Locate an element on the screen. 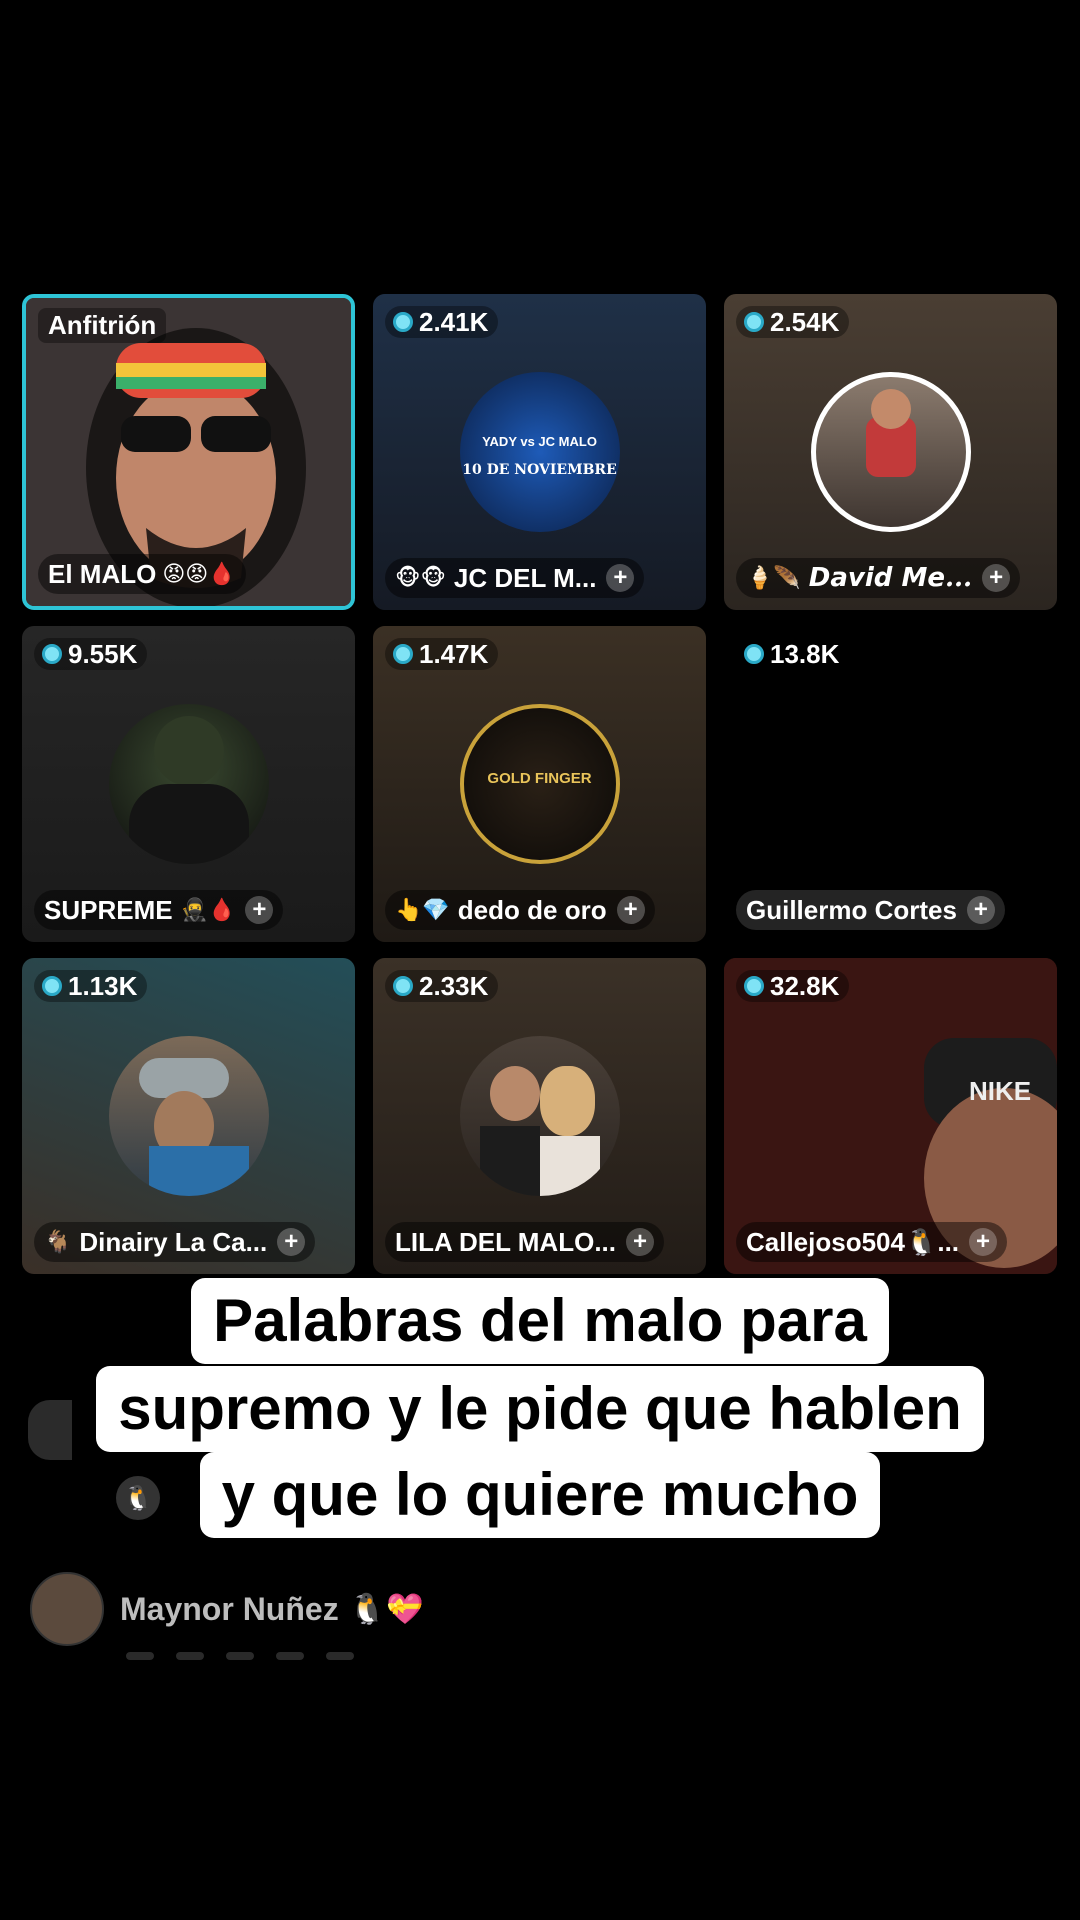  guest-tile: 1.47K GOLD FINGER 👆💎 dedo de oro + is located at coordinates (539, 784).